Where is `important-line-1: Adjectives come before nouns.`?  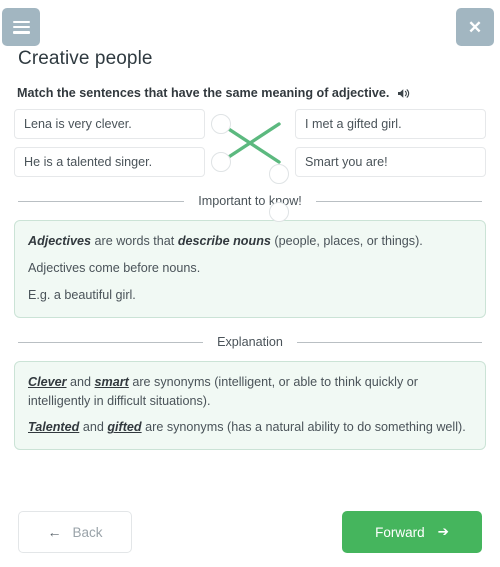
important-line-1: Adjectives come before nouns. is located at coordinates (250, 268).